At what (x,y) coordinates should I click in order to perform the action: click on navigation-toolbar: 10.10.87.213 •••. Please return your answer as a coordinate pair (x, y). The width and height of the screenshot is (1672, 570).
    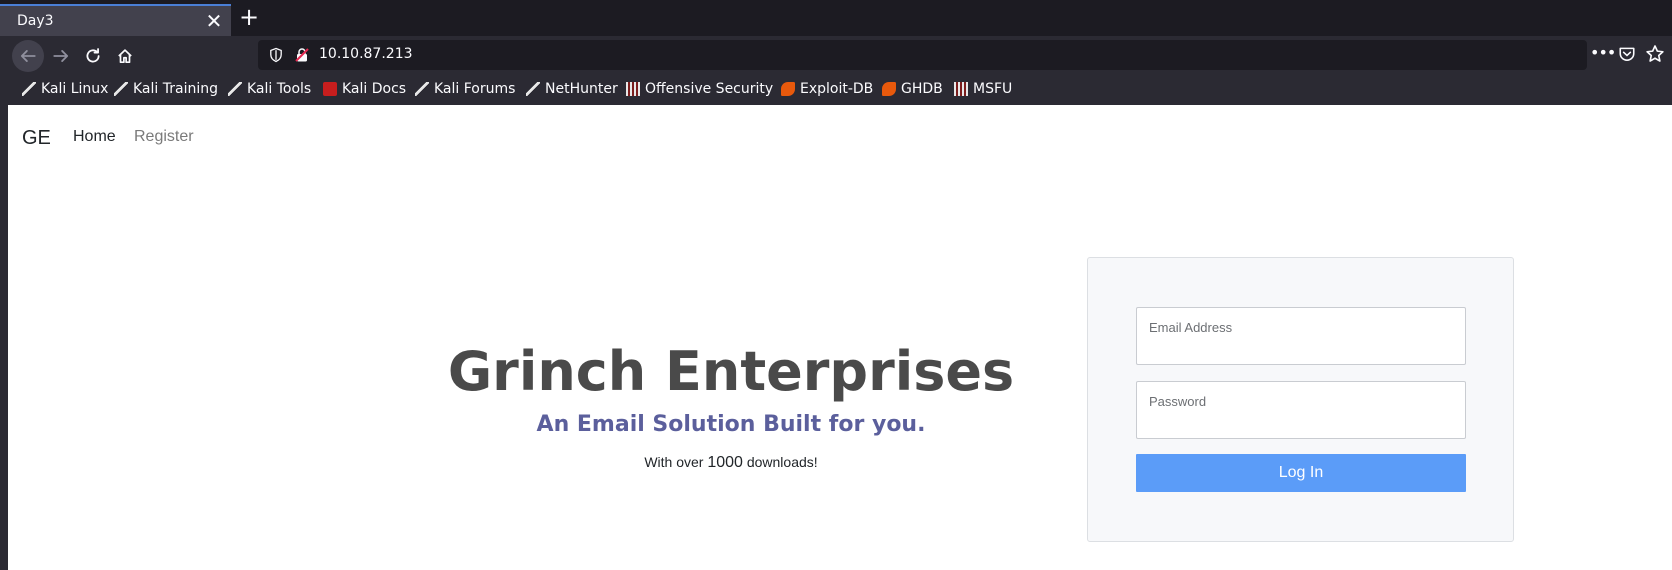
    Looking at the image, I should click on (836, 55).